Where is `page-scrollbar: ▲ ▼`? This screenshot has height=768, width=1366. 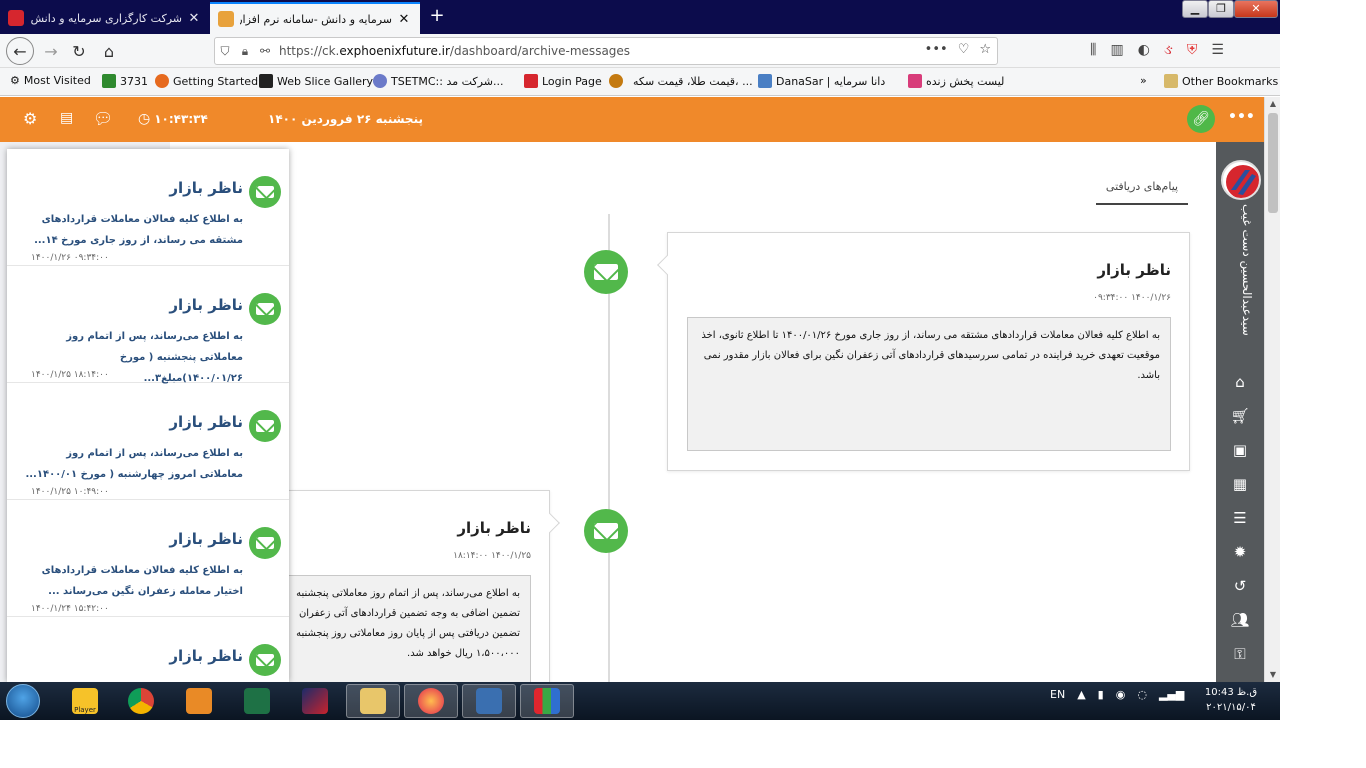
page-scrollbar: ▲ ▼ is located at coordinates (1272, 389).